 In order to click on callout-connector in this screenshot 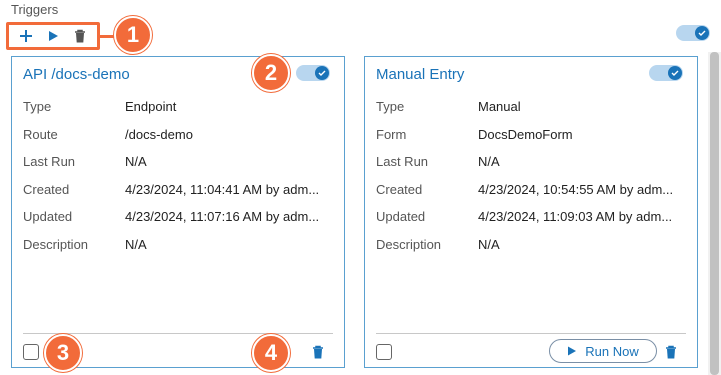, I will do `click(107, 36)`.